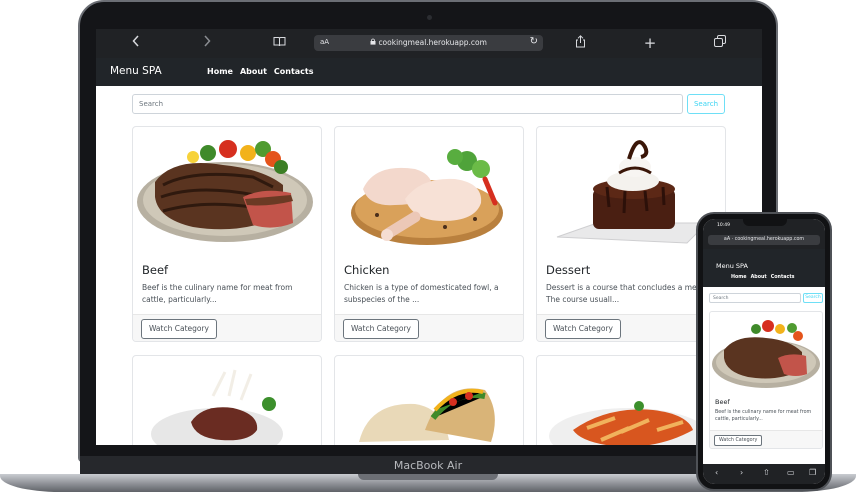 The height and width of the screenshot is (492, 856). Describe the element at coordinates (207, 43) in the screenshot. I see `forward-icon` at that location.